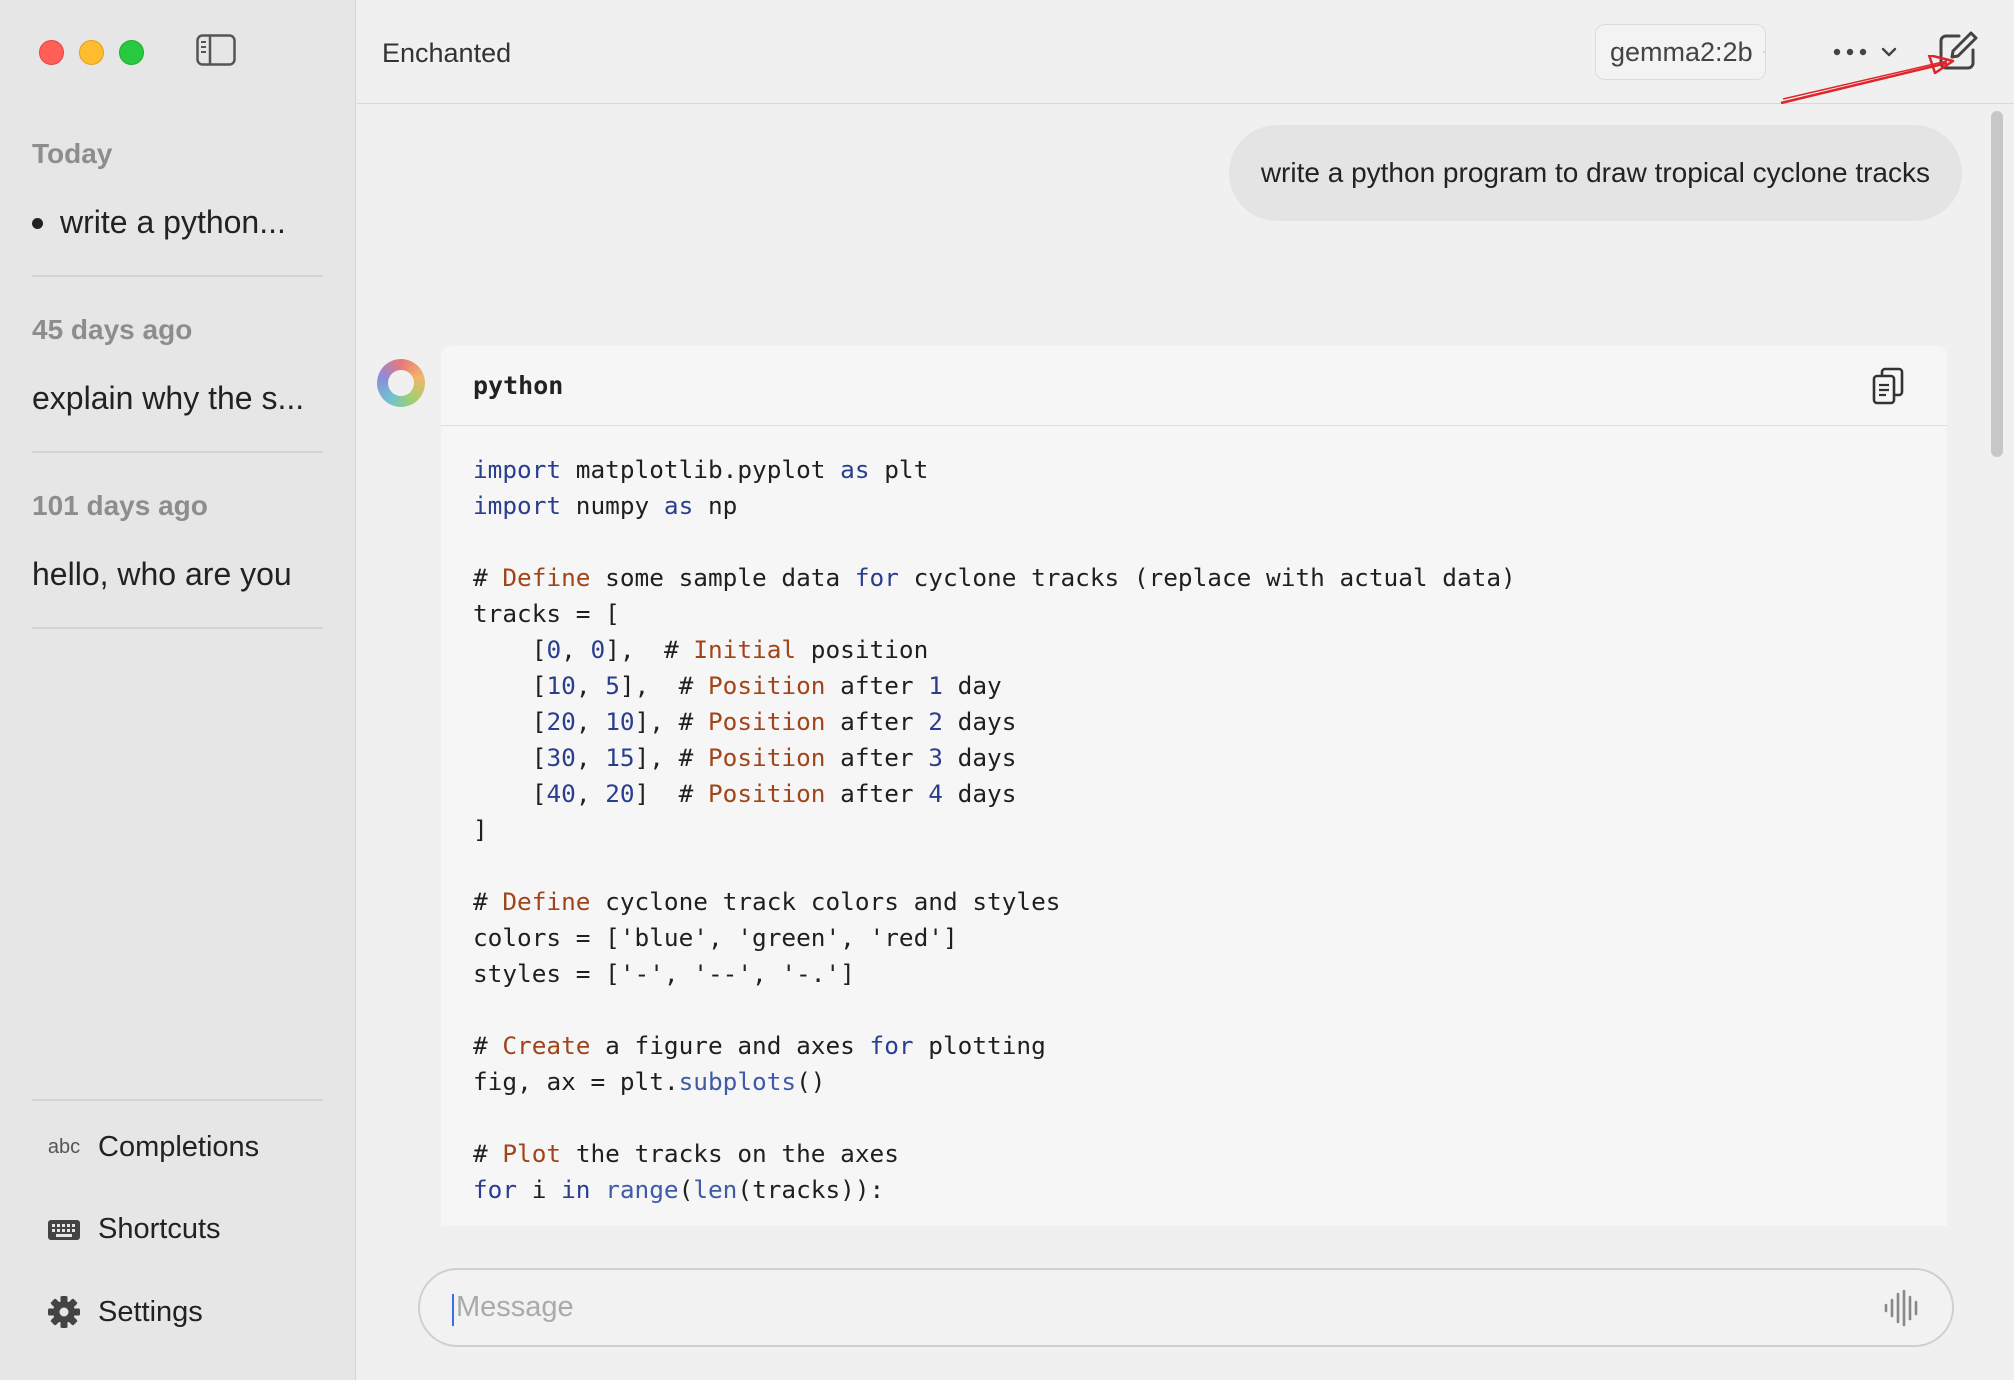 The height and width of the screenshot is (1380, 2014). I want to click on code-line: import numpy as np, so click(605, 505).